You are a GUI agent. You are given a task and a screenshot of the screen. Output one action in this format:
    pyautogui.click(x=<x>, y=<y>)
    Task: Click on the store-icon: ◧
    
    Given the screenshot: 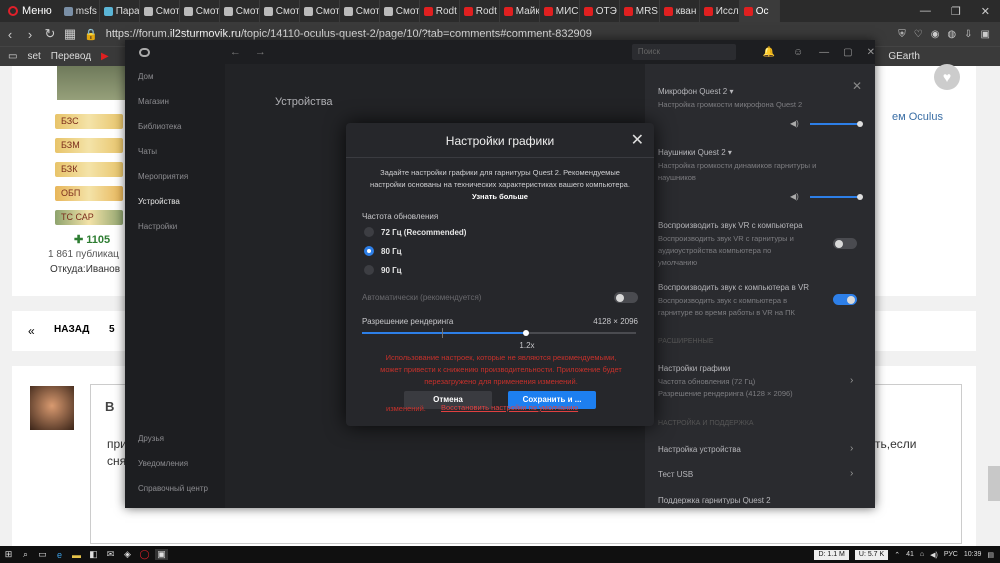 What is the action you would take?
    pyautogui.click(x=93, y=554)
    